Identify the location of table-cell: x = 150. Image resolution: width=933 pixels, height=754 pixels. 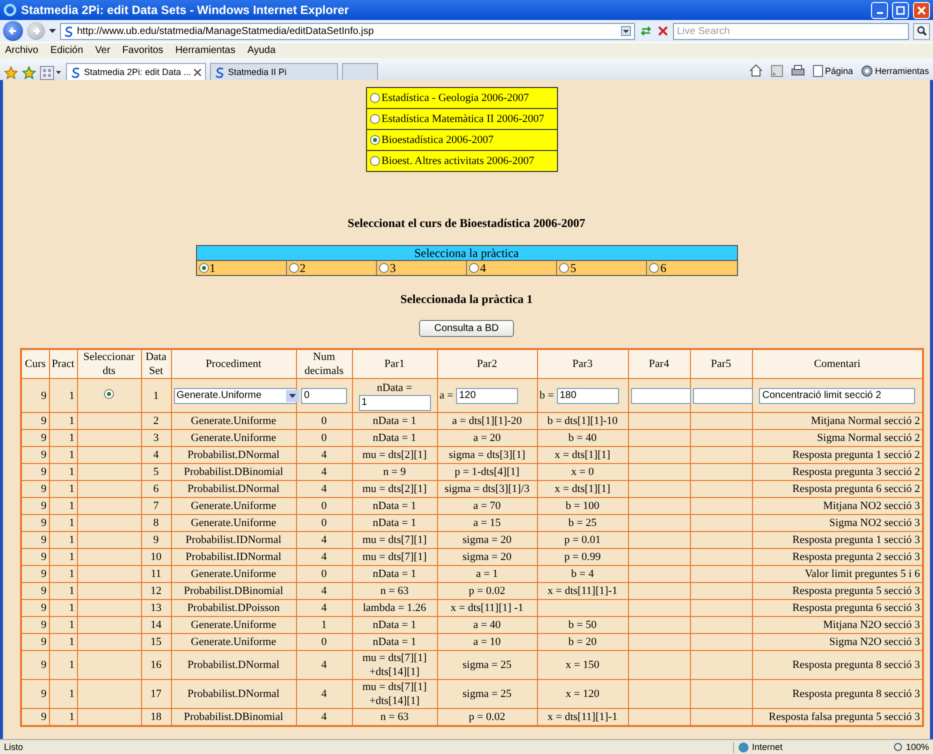
(582, 665).